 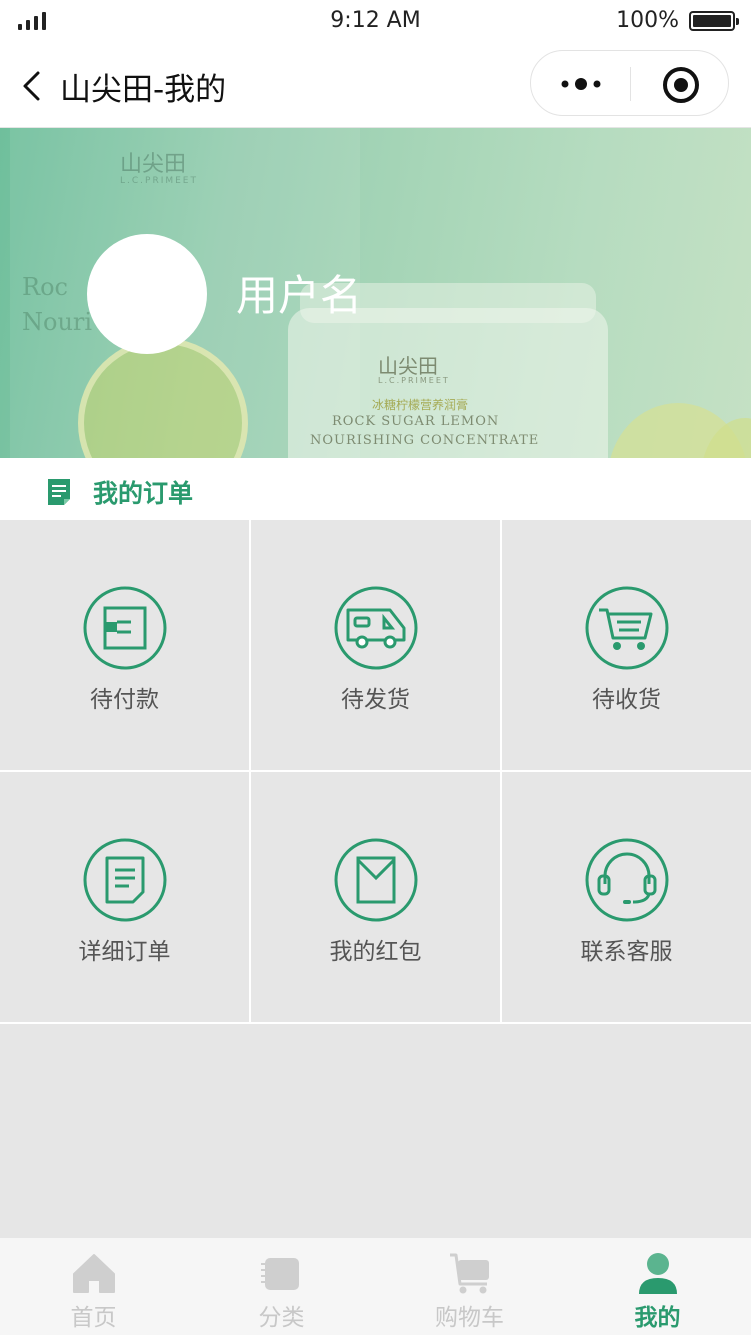 I want to click on tab-label: 购物车, so click(x=469, y=1318).